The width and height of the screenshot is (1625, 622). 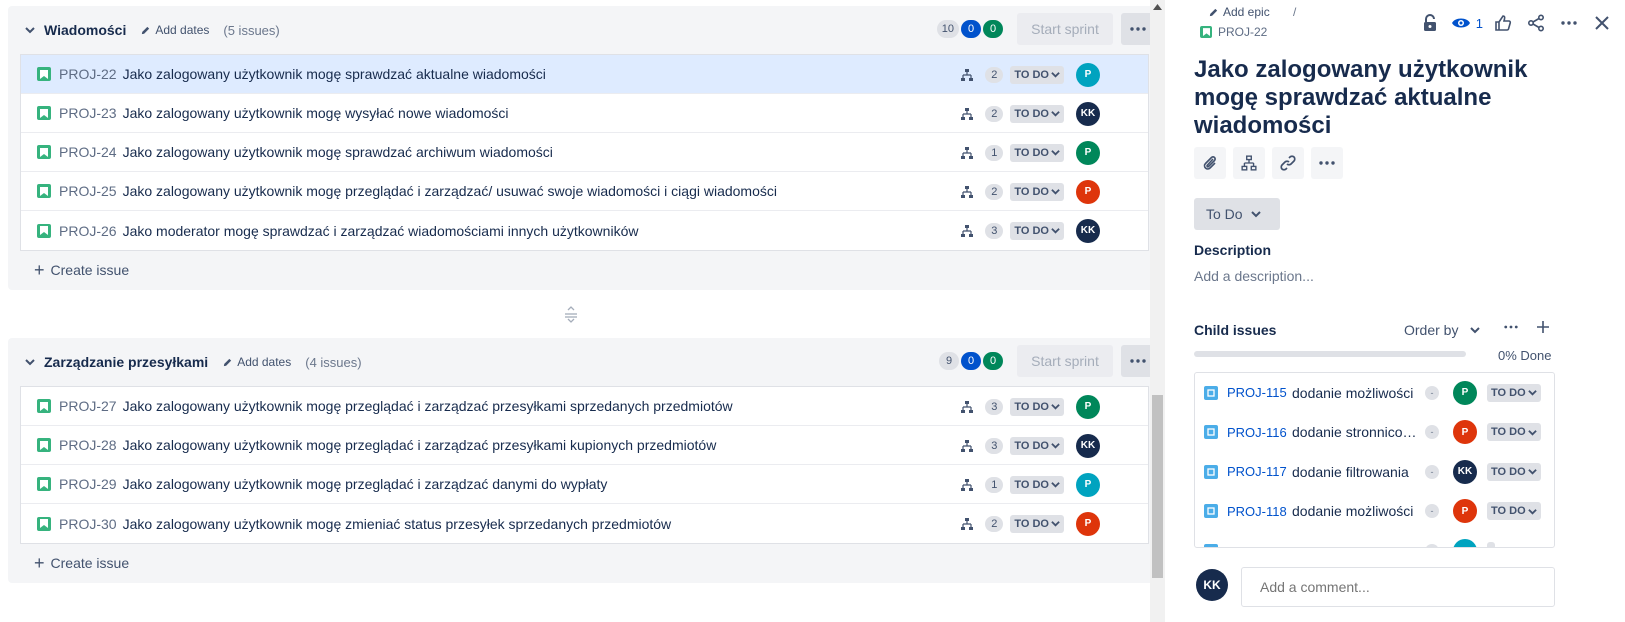 What do you see at coordinates (1356, 472) in the screenshot?
I see `child-issue-title: dodanie filtrowania` at bounding box center [1356, 472].